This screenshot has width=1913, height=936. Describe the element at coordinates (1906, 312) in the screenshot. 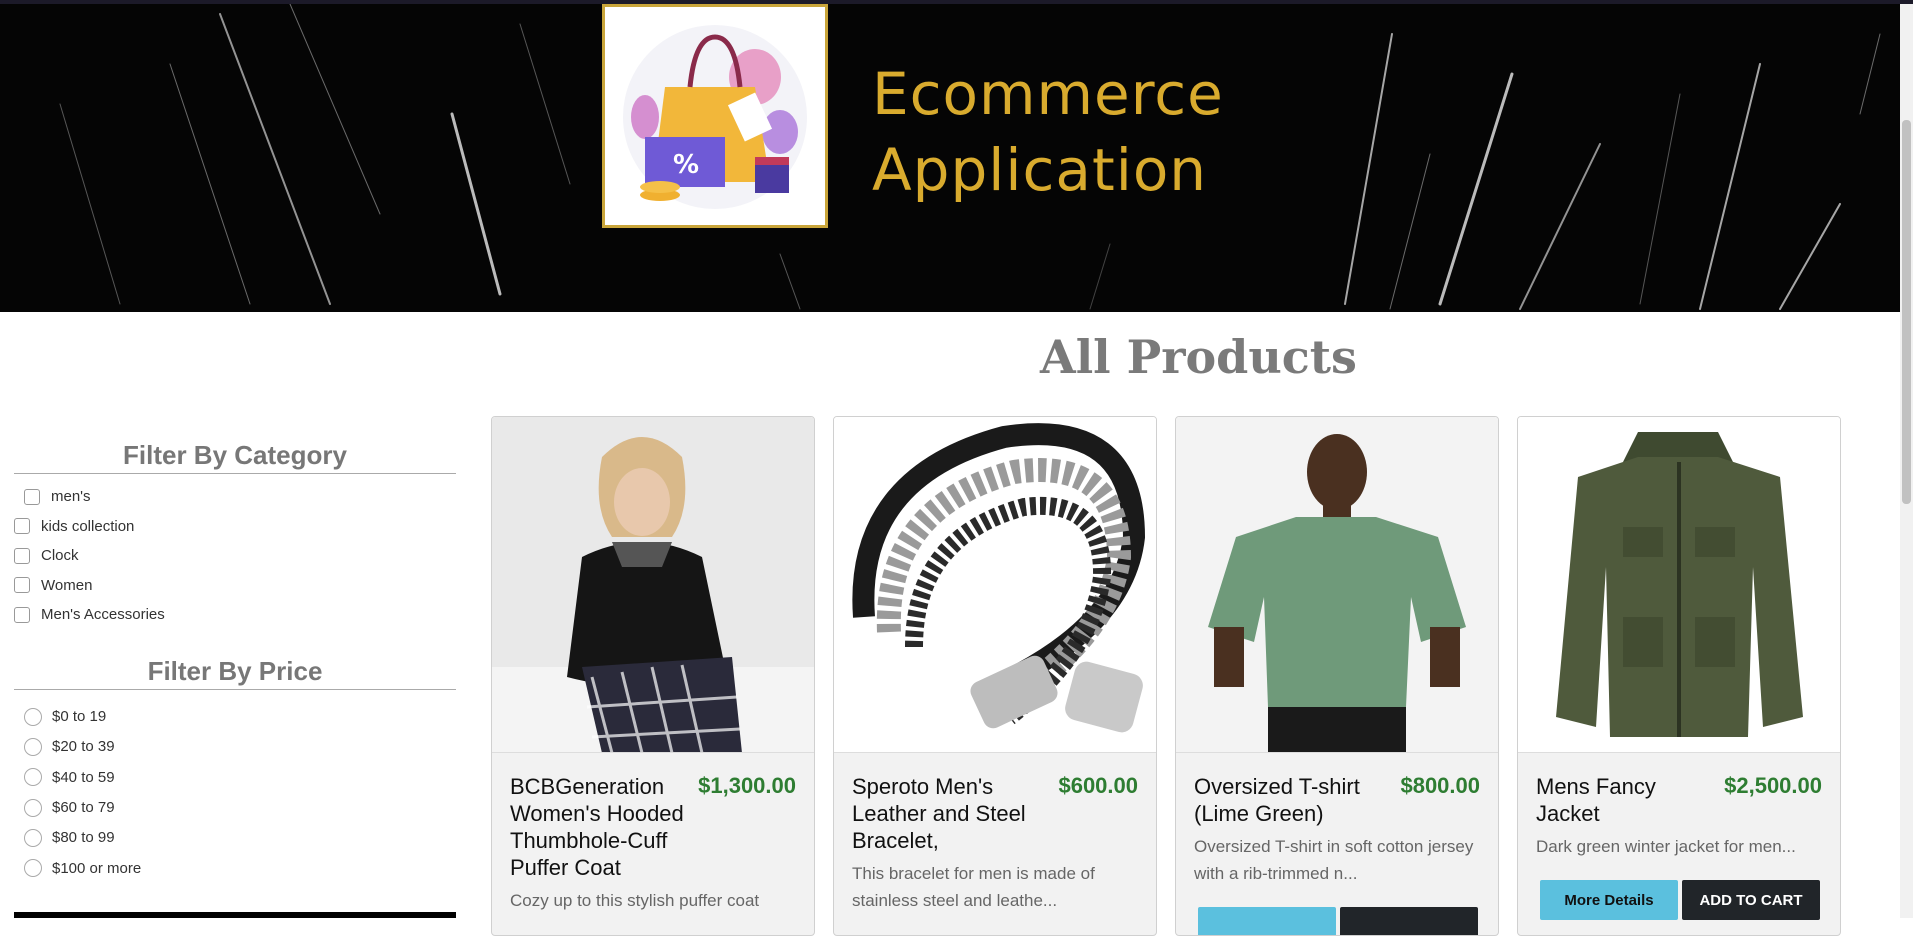

I see `scrollbar-thumb` at that location.